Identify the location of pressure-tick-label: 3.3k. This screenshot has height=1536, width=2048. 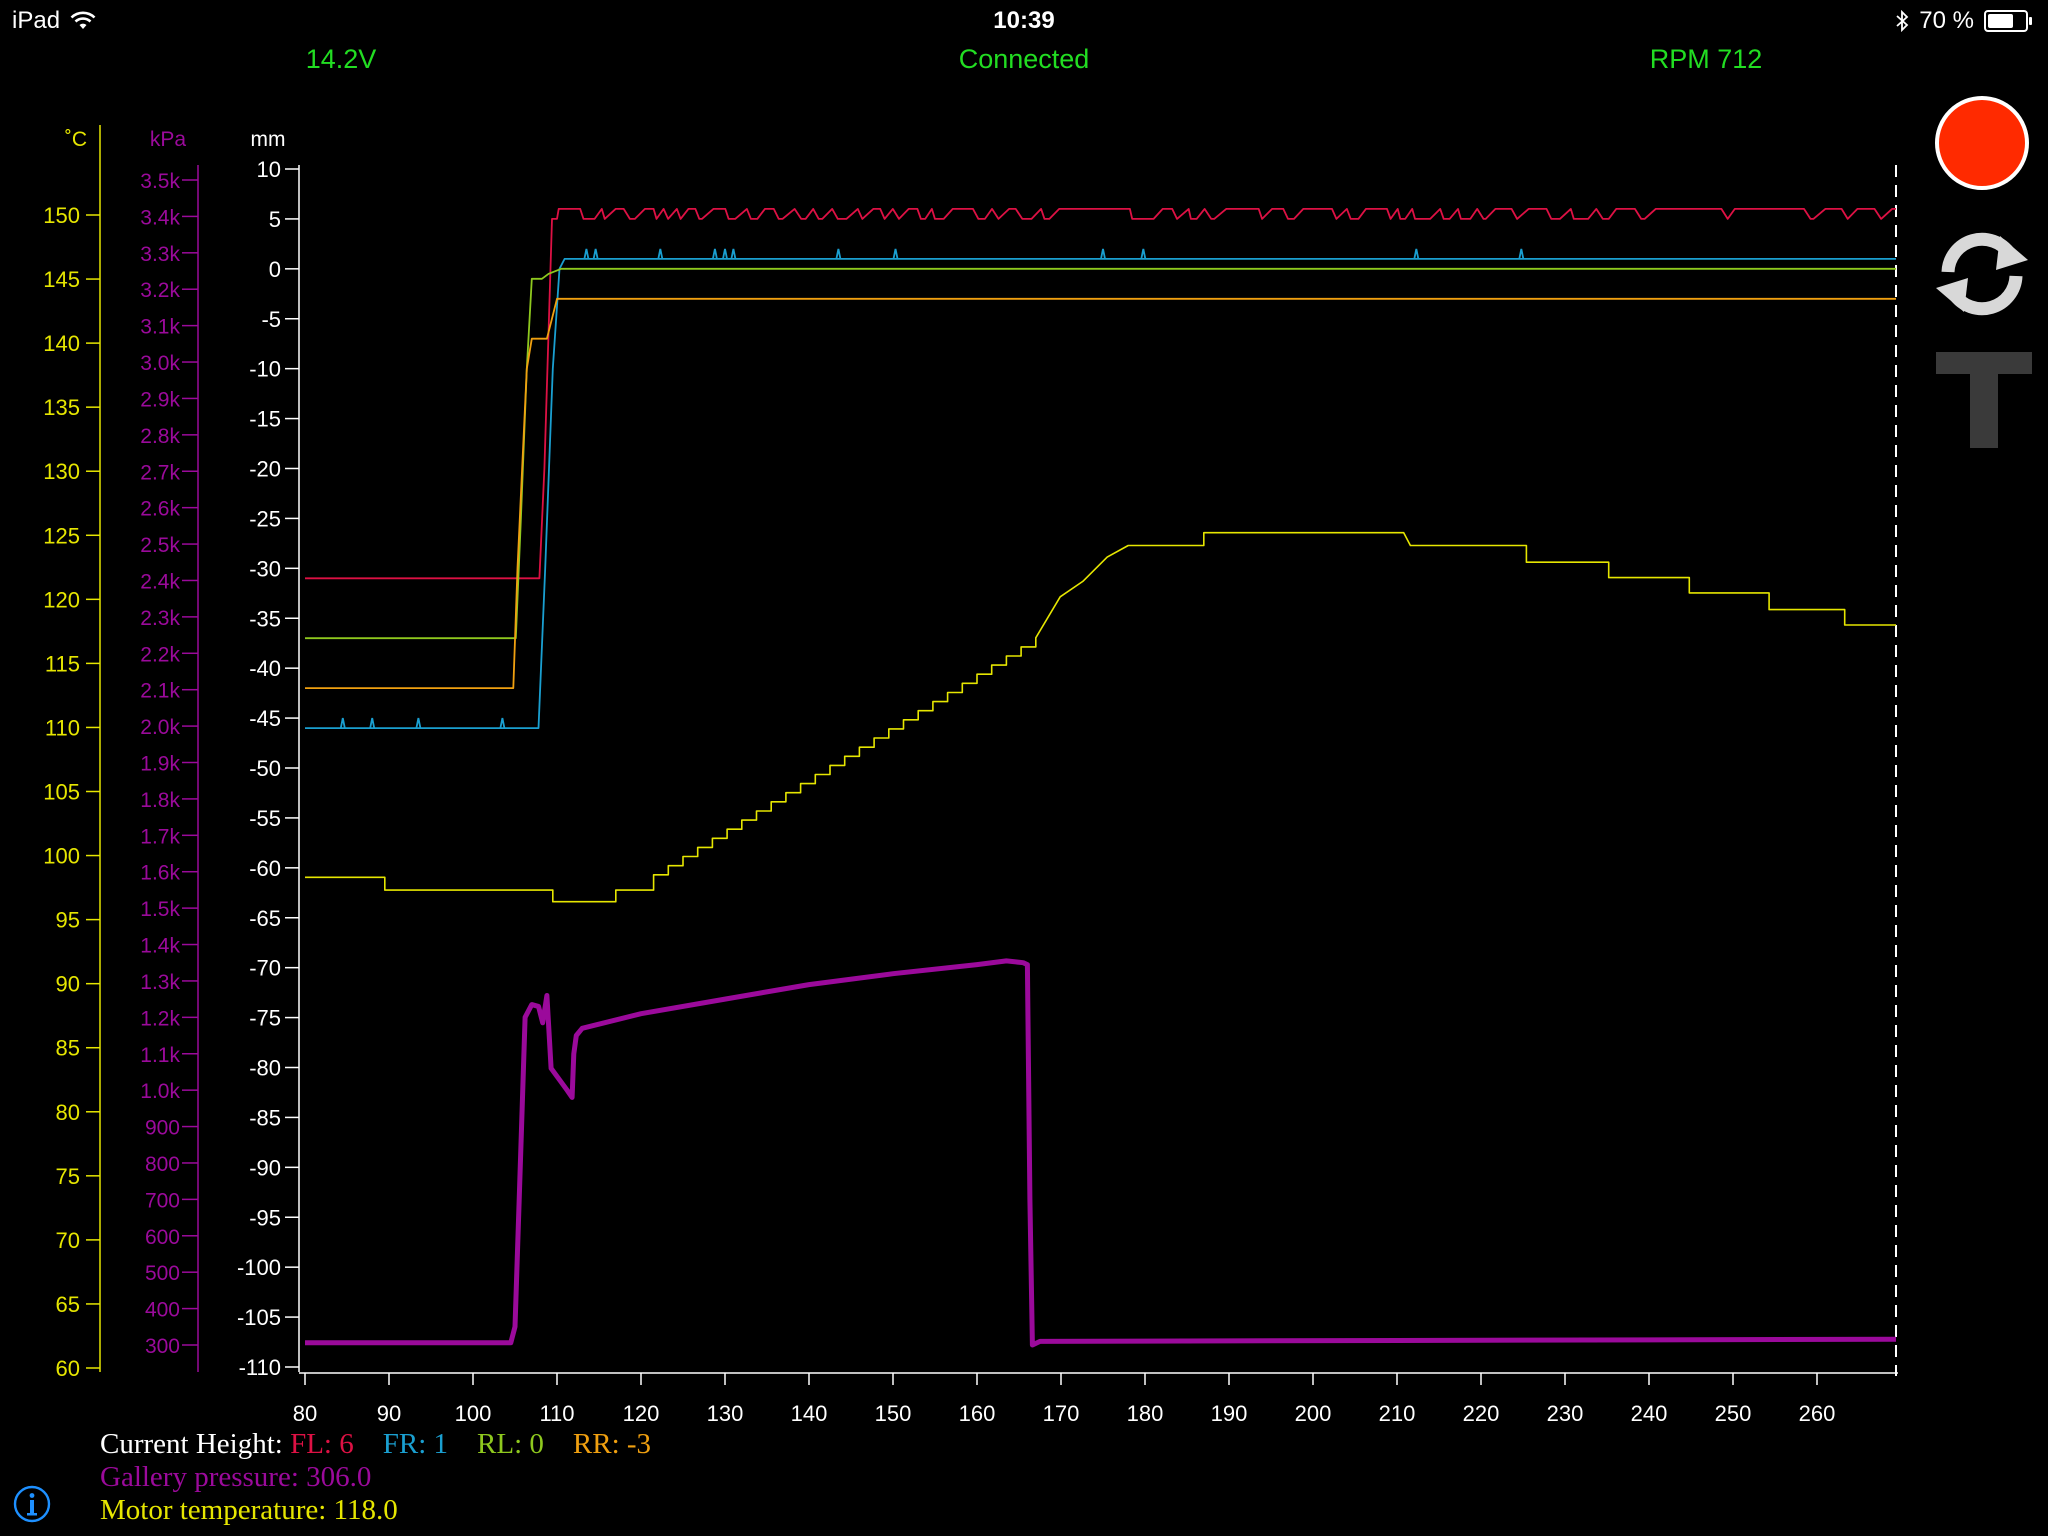
(160, 254).